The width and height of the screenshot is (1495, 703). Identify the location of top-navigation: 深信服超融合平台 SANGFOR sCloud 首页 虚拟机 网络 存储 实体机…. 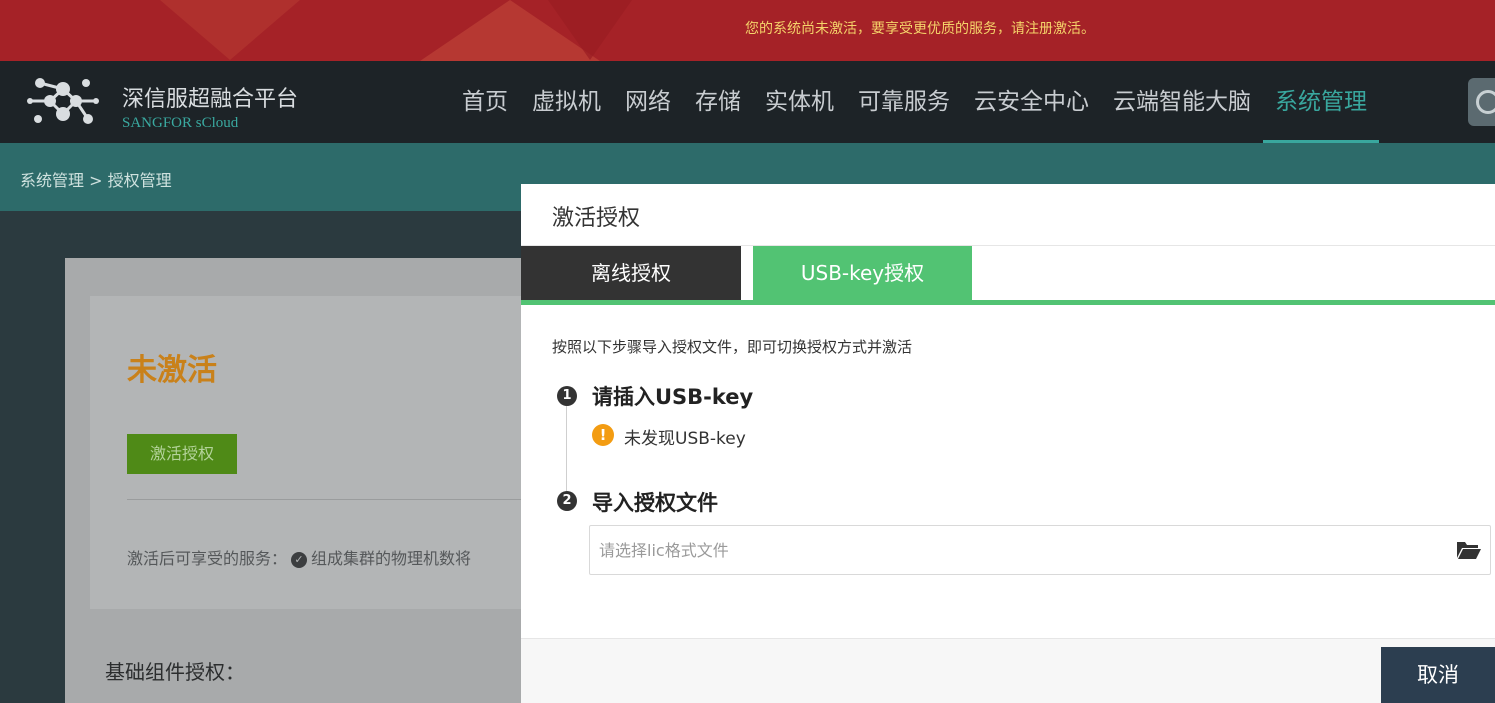
(747, 102).